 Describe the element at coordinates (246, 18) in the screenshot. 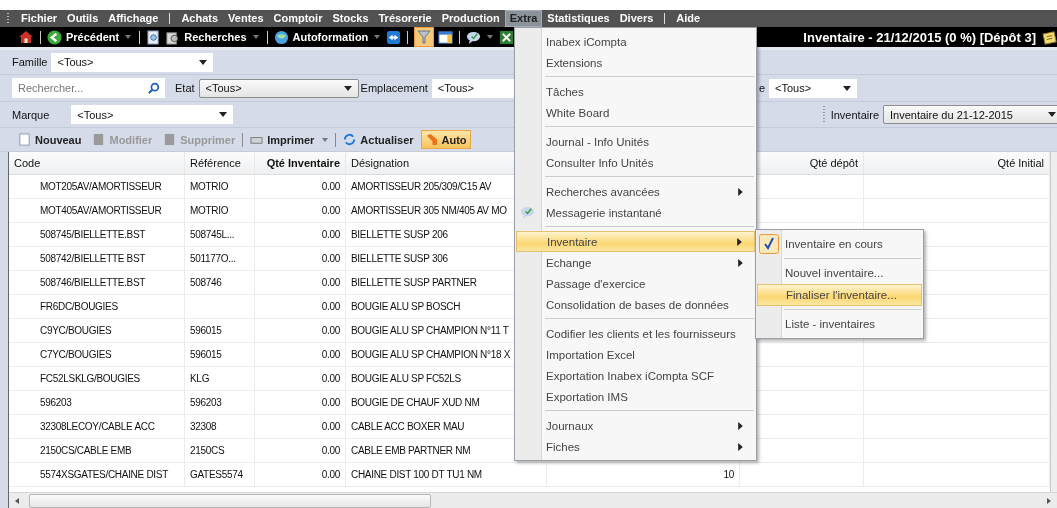

I see `menu-item: Ventes` at that location.